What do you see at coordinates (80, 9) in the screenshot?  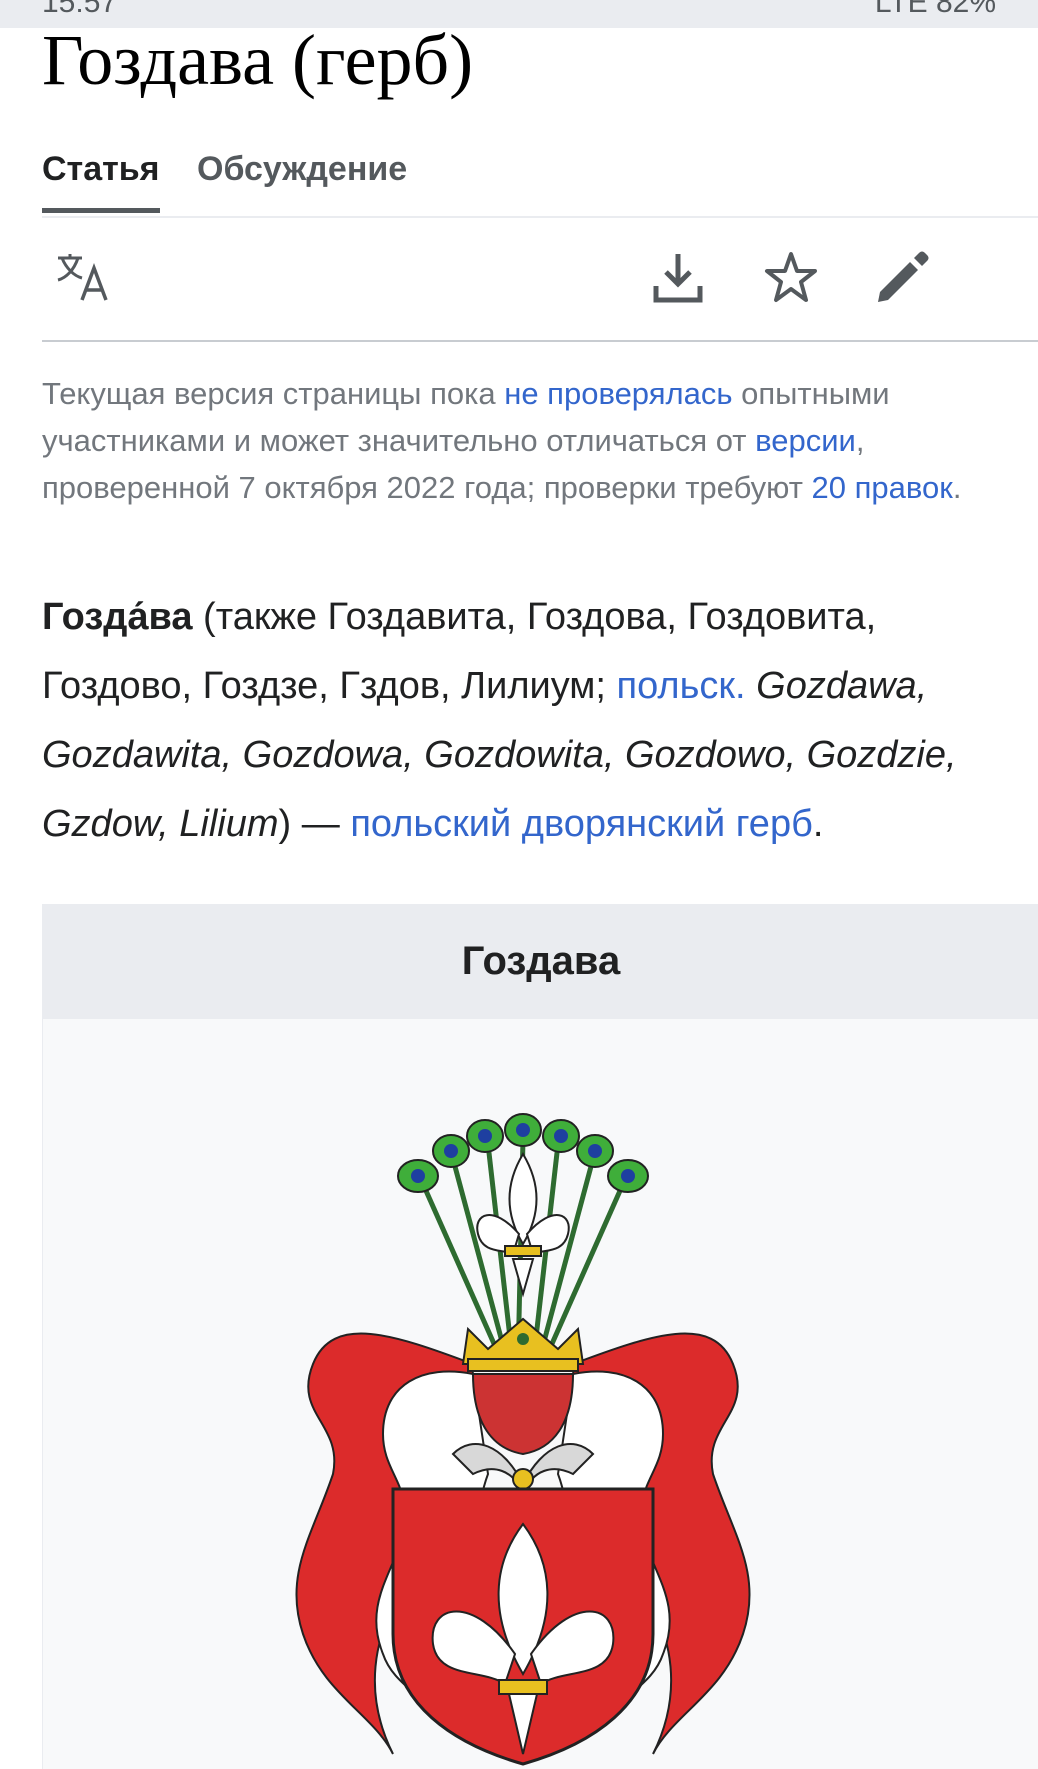 I see `status-time: 15:57` at bounding box center [80, 9].